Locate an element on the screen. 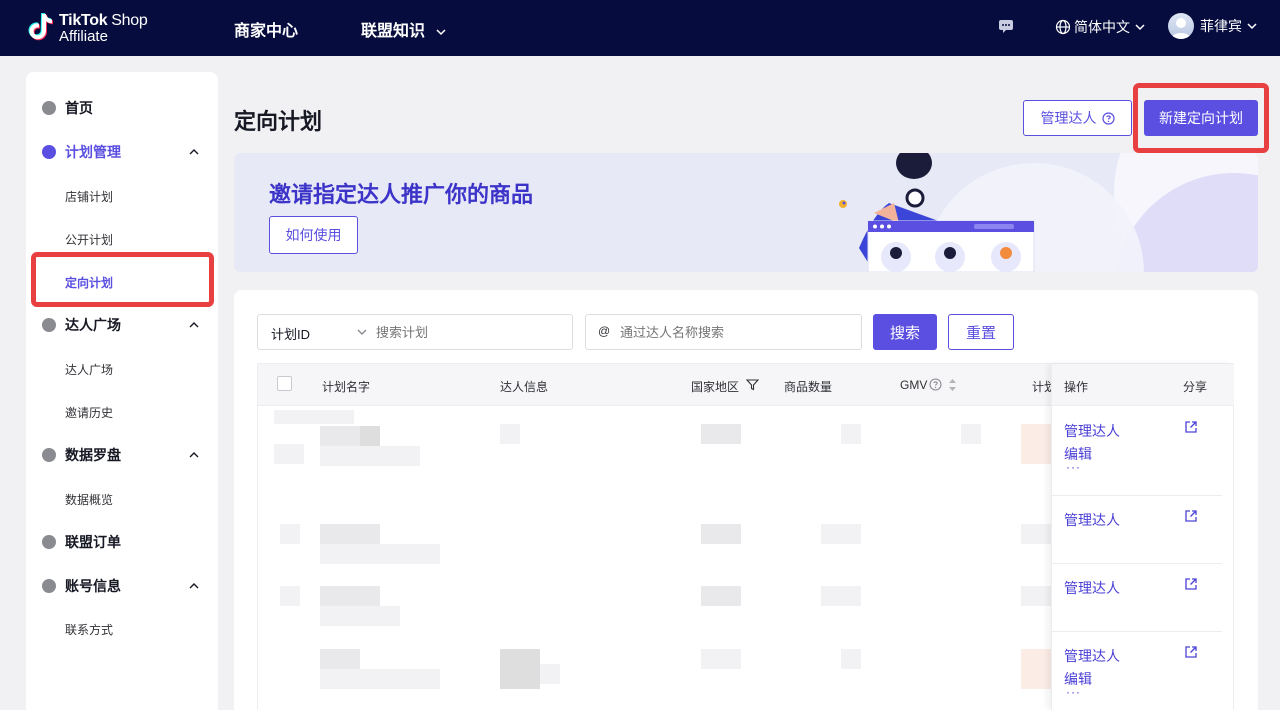 The height and width of the screenshot is (710, 1280). sidebar-group-plan-management: 计划管理 is located at coordinates (122, 152).